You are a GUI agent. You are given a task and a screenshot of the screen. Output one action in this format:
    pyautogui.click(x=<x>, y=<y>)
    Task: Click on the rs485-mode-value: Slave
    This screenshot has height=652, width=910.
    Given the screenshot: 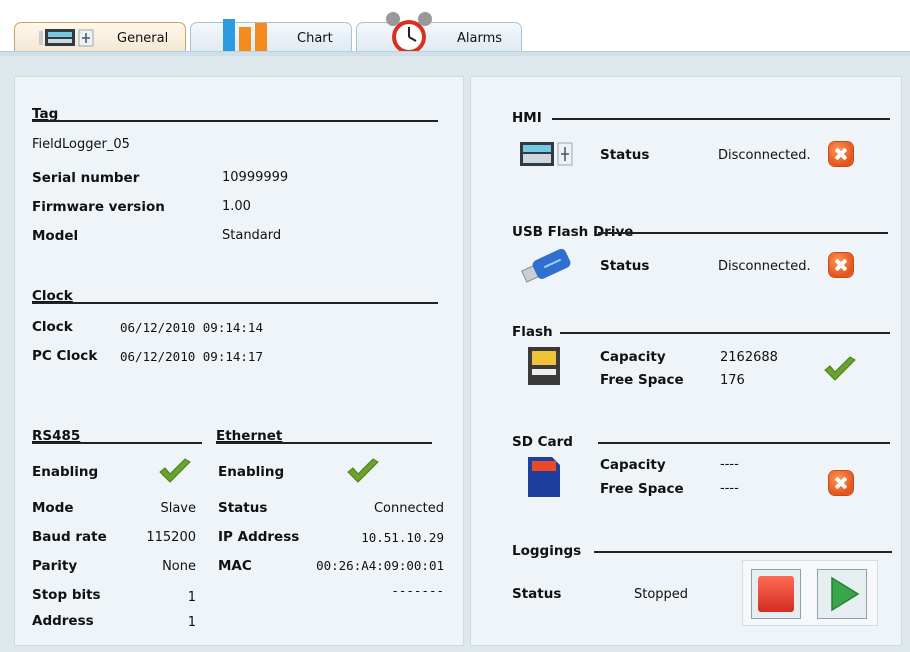 What is the action you would take?
    pyautogui.click(x=178, y=508)
    